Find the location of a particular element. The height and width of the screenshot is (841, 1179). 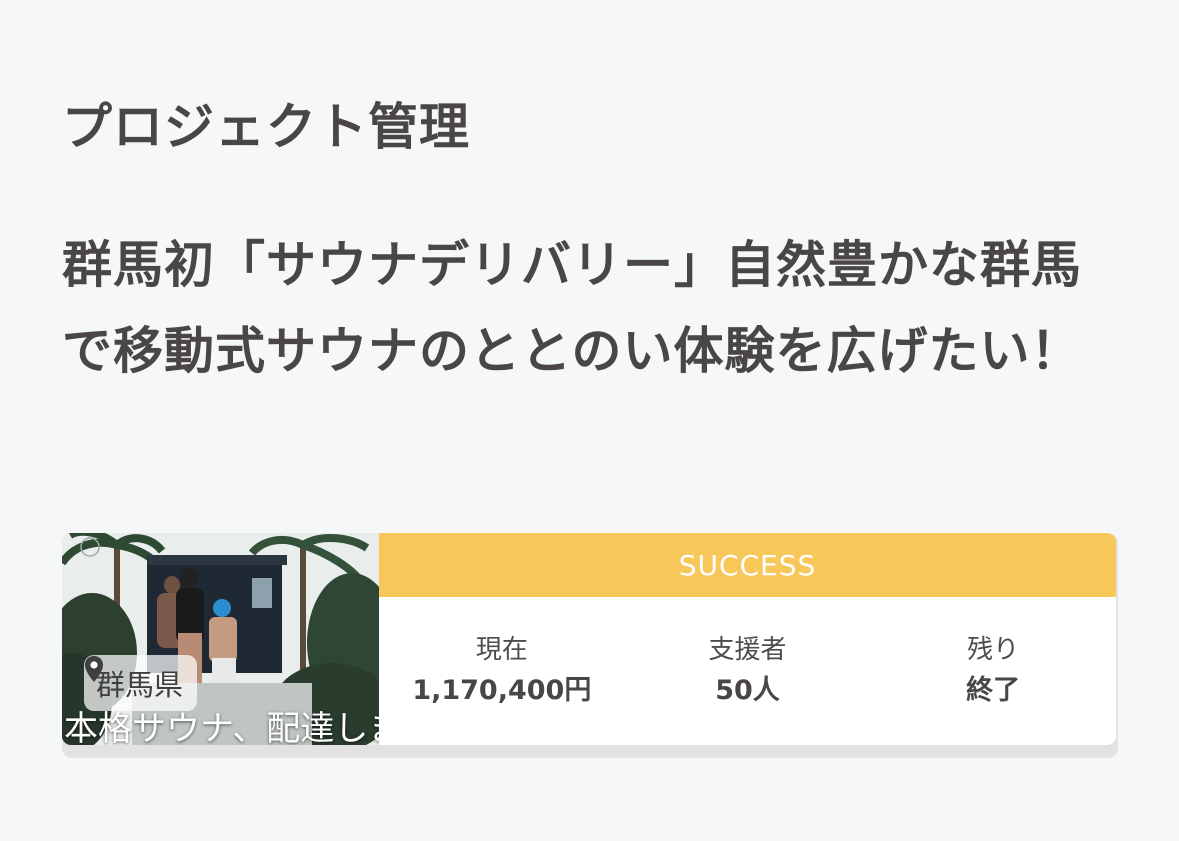

stat-supporters-label: 支援者 is located at coordinates (747, 650).